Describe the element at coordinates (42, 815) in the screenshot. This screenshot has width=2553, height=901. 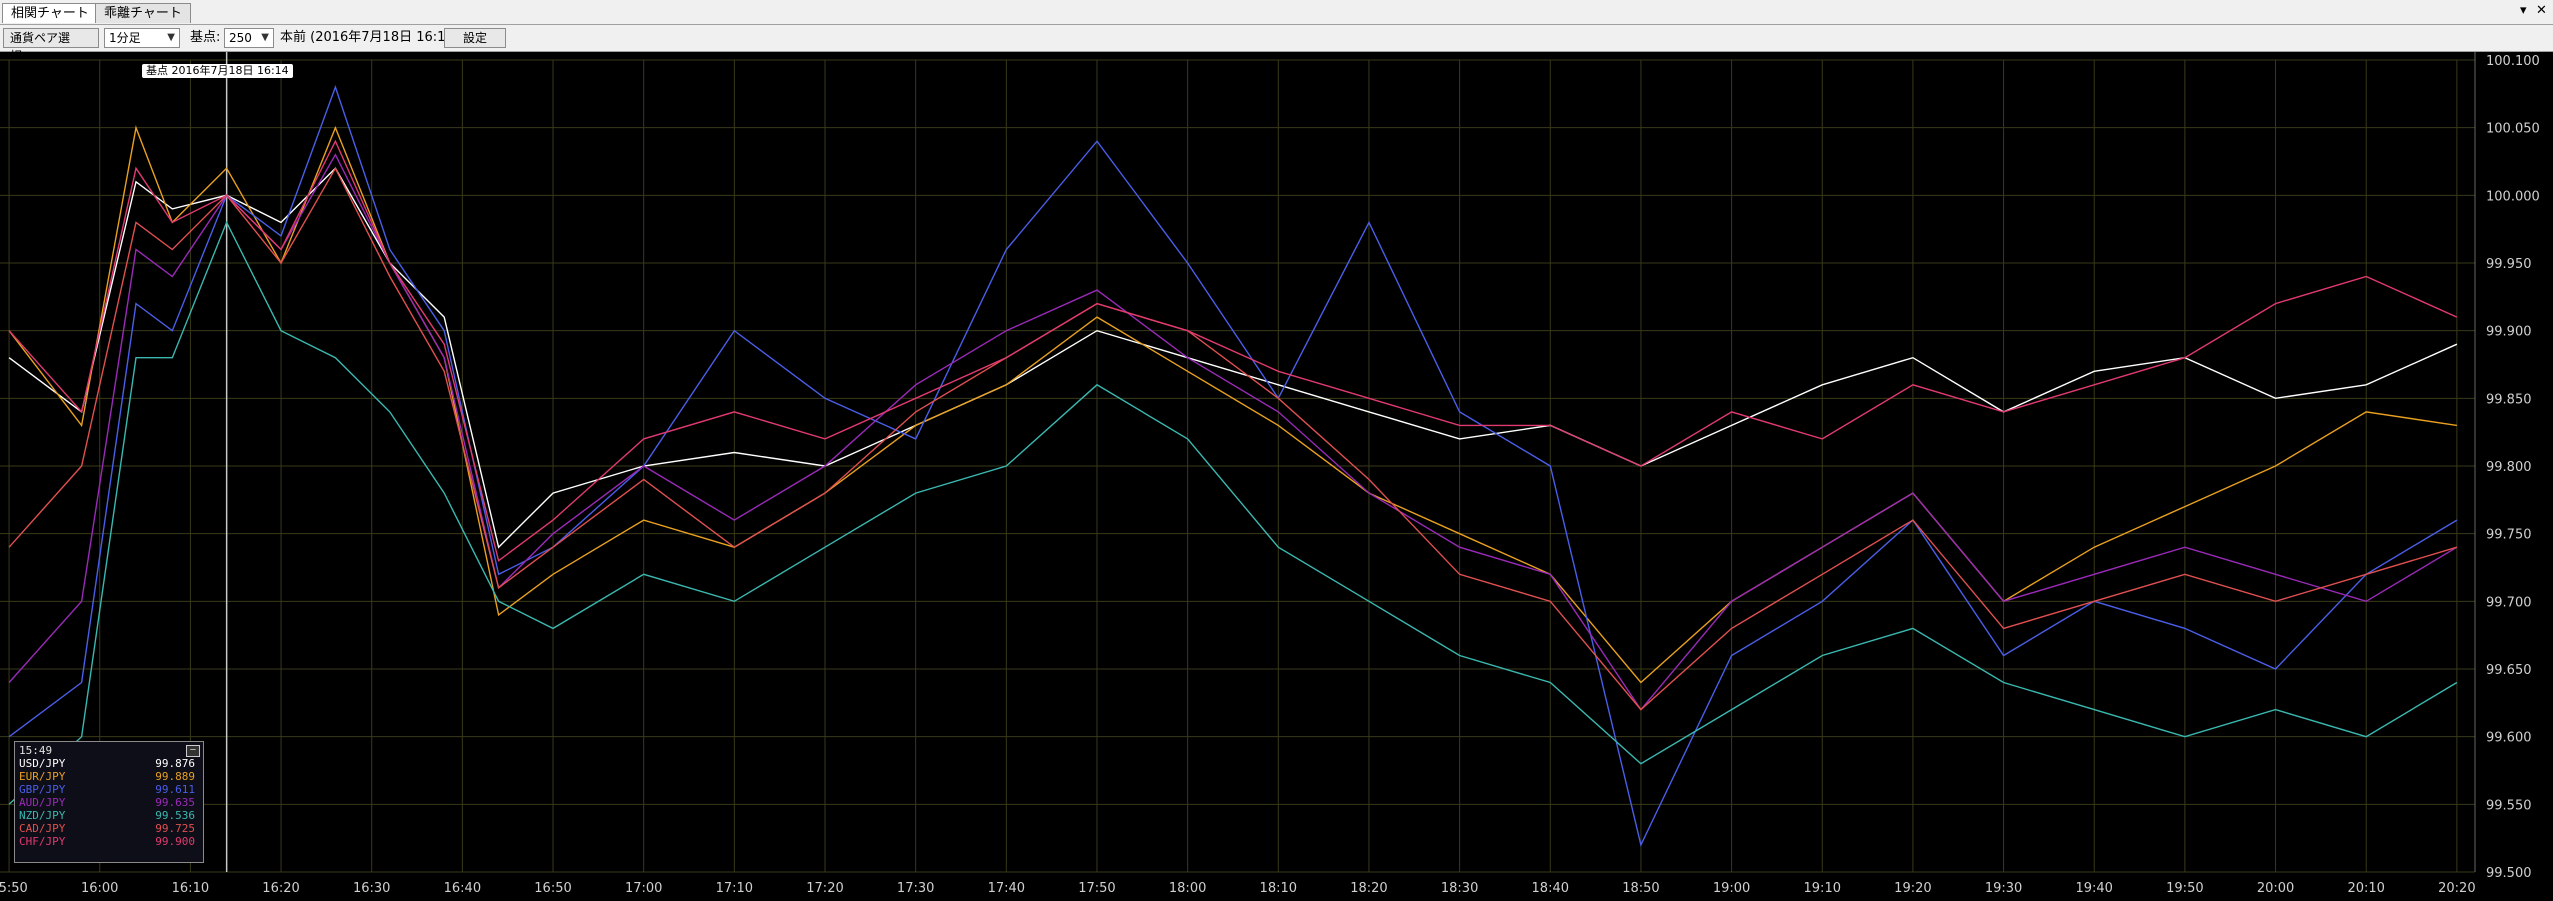
I see `legend-pair-name: NZD/JPY` at that location.